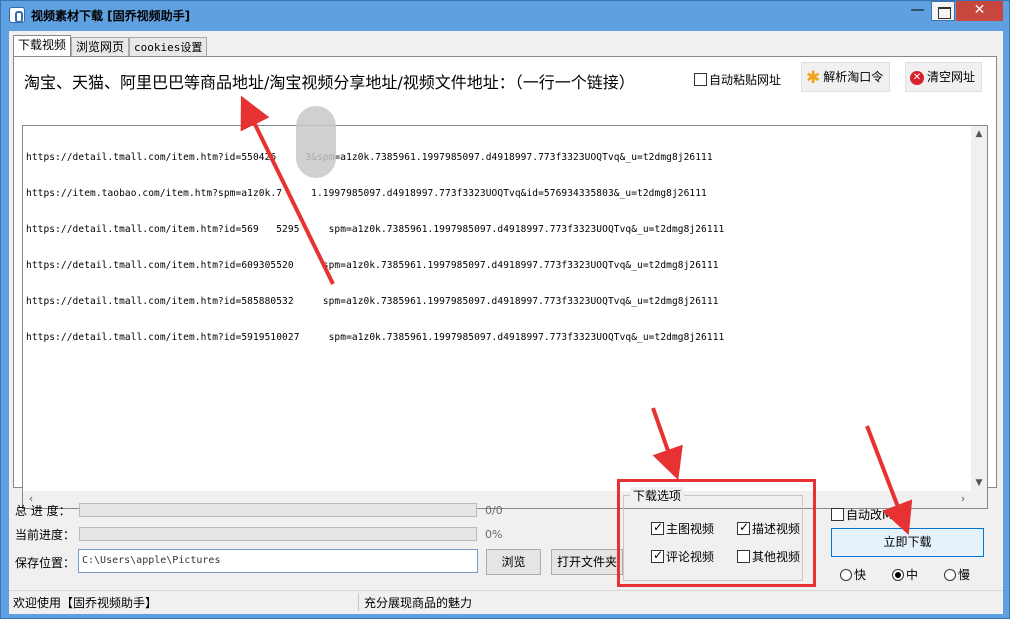 This screenshot has width=1010, height=619. I want to click on status-tagline: 充分展现商品的魅力, so click(418, 603).